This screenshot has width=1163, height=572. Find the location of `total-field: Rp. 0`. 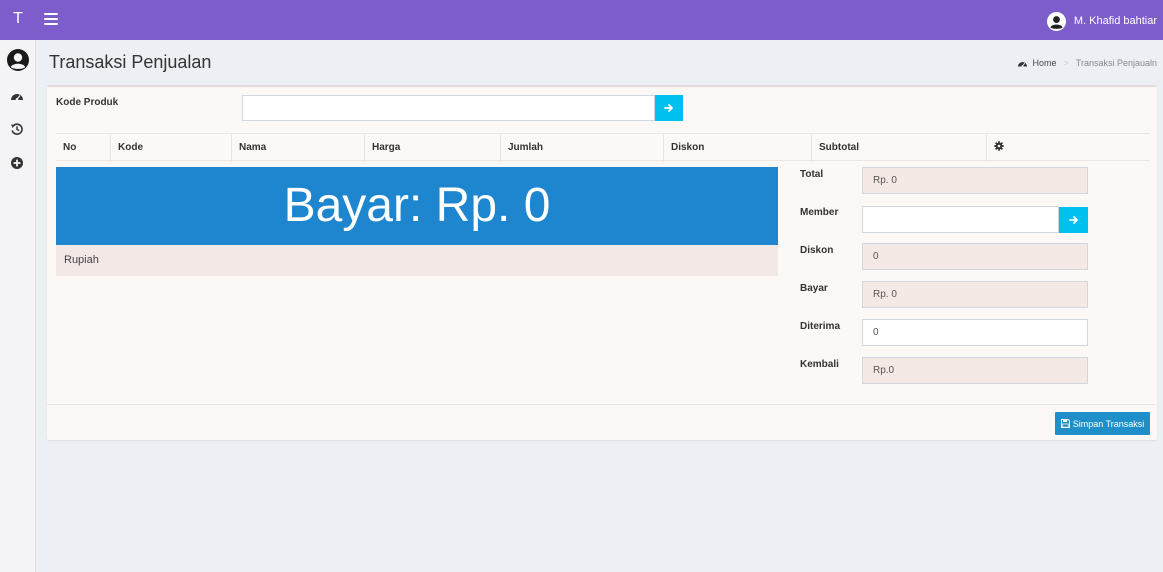

total-field: Rp. 0 is located at coordinates (975, 180).